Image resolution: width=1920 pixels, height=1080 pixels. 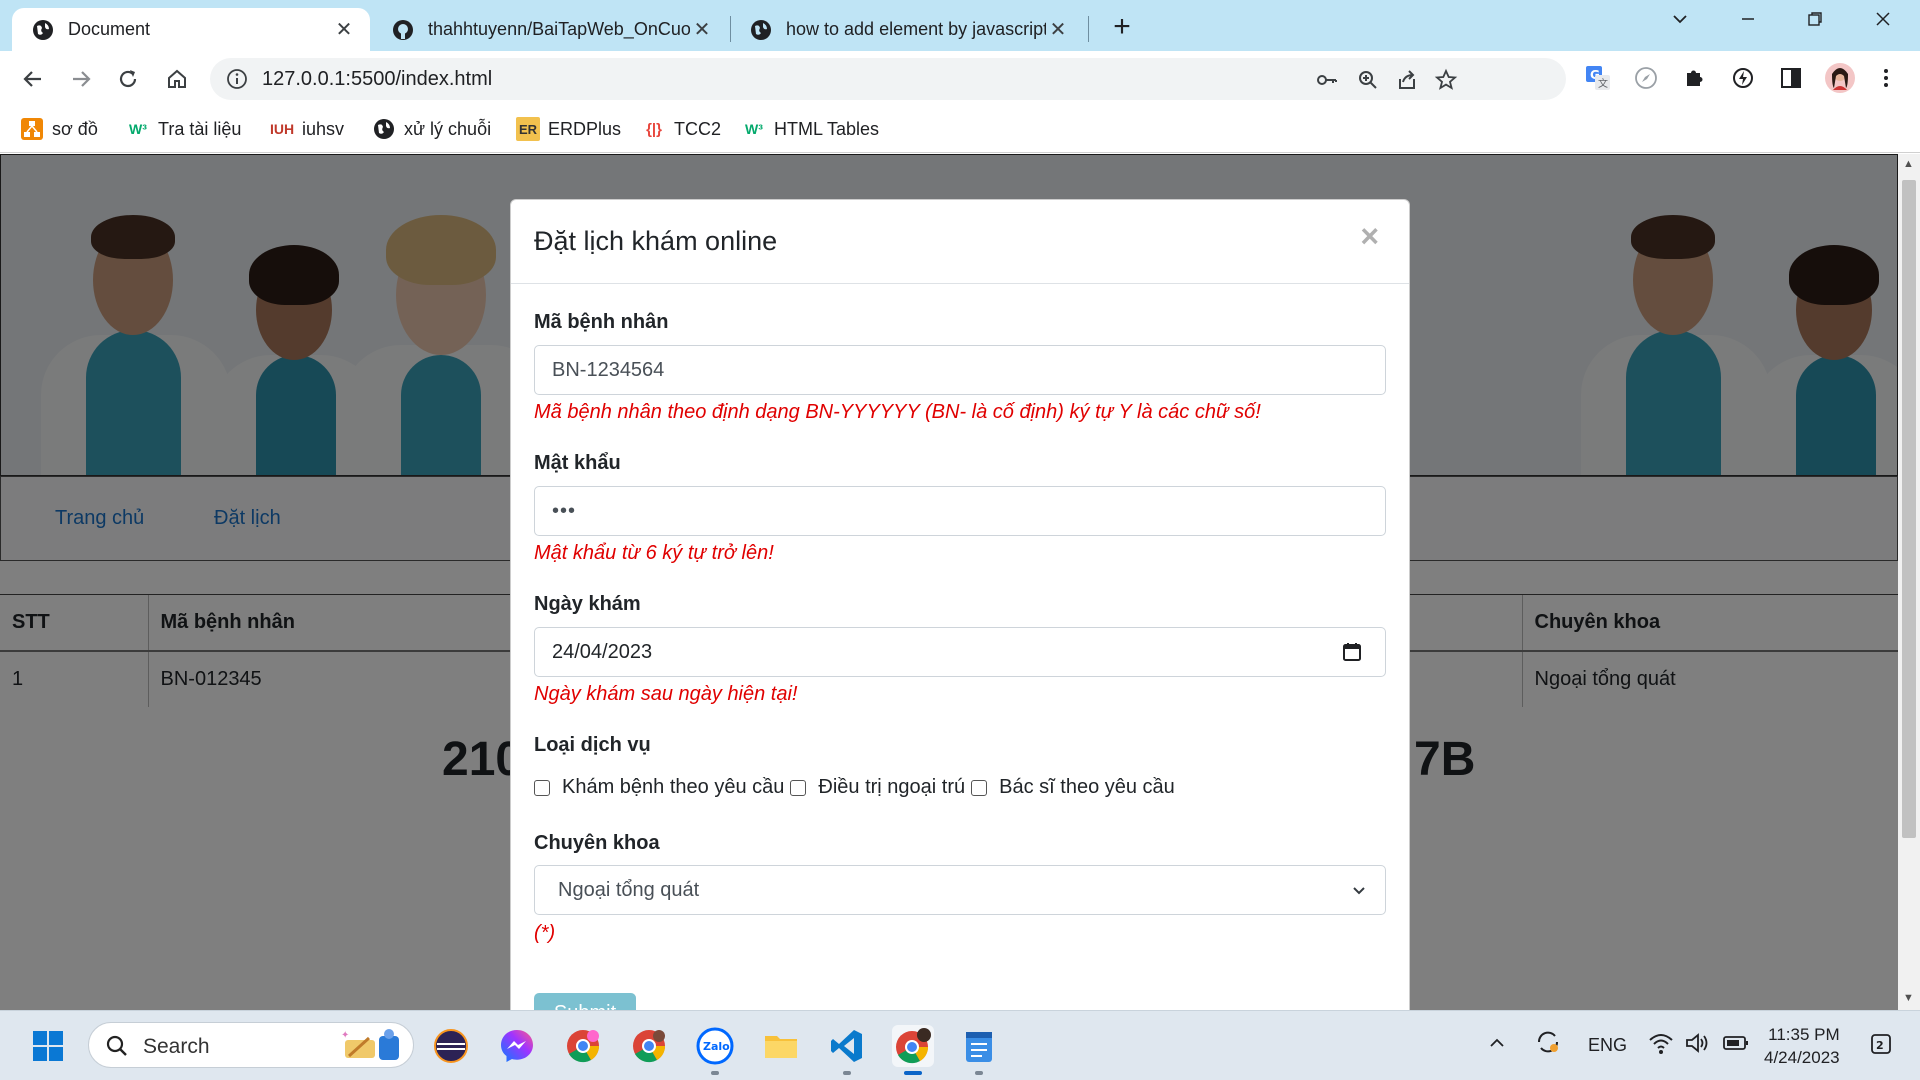 What do you see at coordinates (1368, 80) in the screenshot?
I see `zoom-icon` at bounding box center [1368, 80].